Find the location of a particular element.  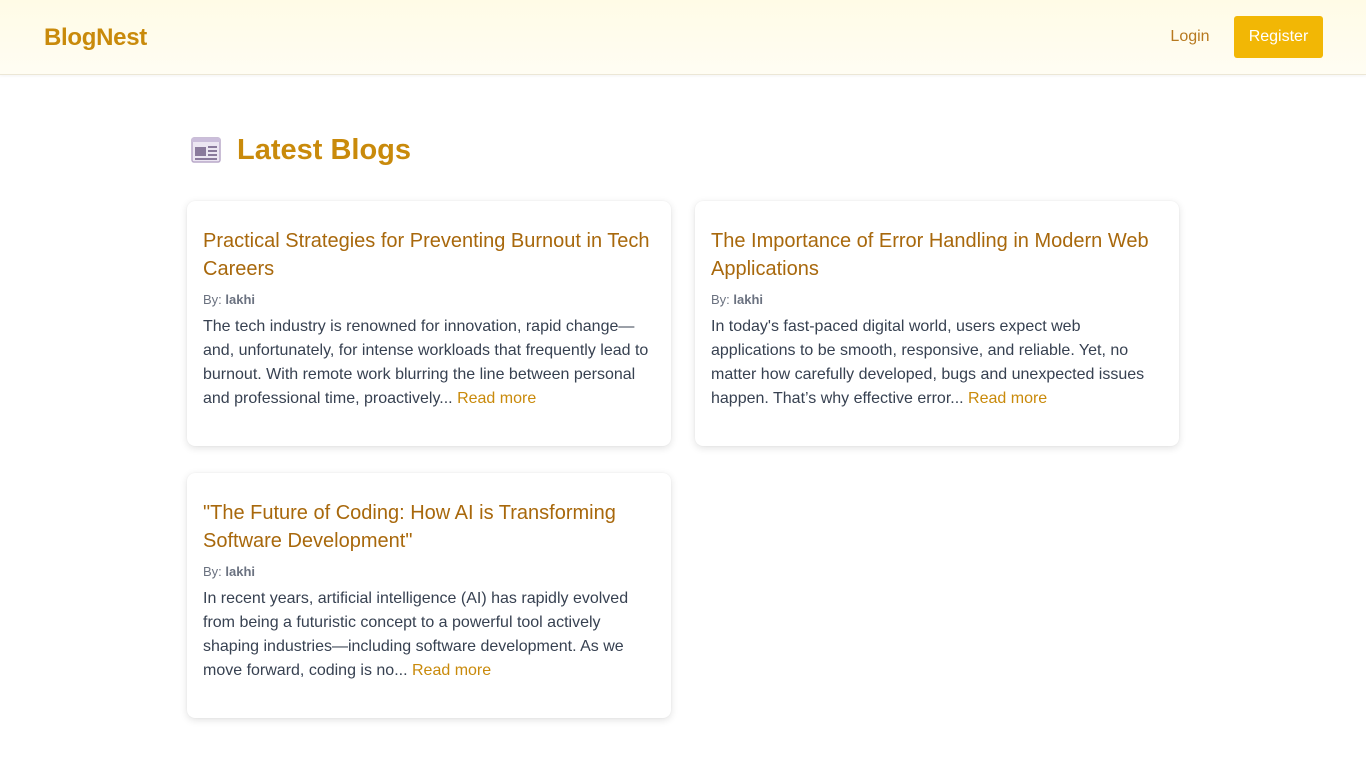

page-title: Latest Blogs is located at coordinates (324, 149).